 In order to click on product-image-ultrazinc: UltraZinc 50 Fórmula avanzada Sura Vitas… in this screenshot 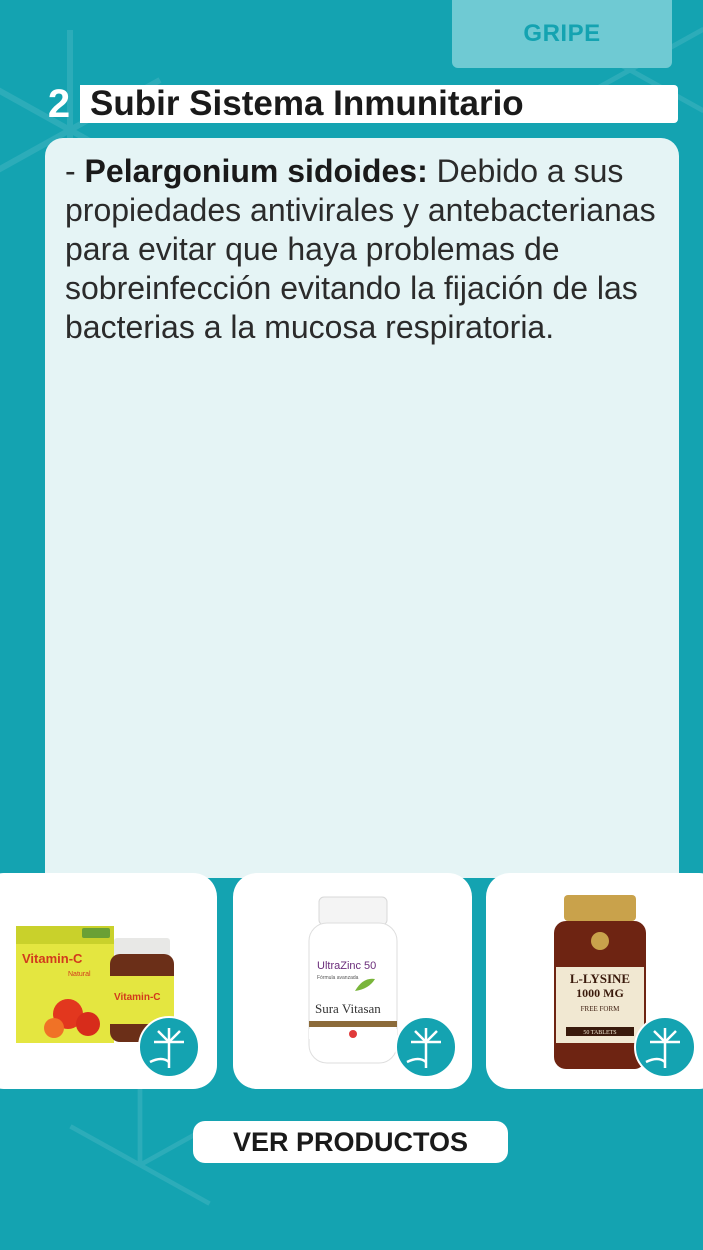, I will do `click(353, 980)`.